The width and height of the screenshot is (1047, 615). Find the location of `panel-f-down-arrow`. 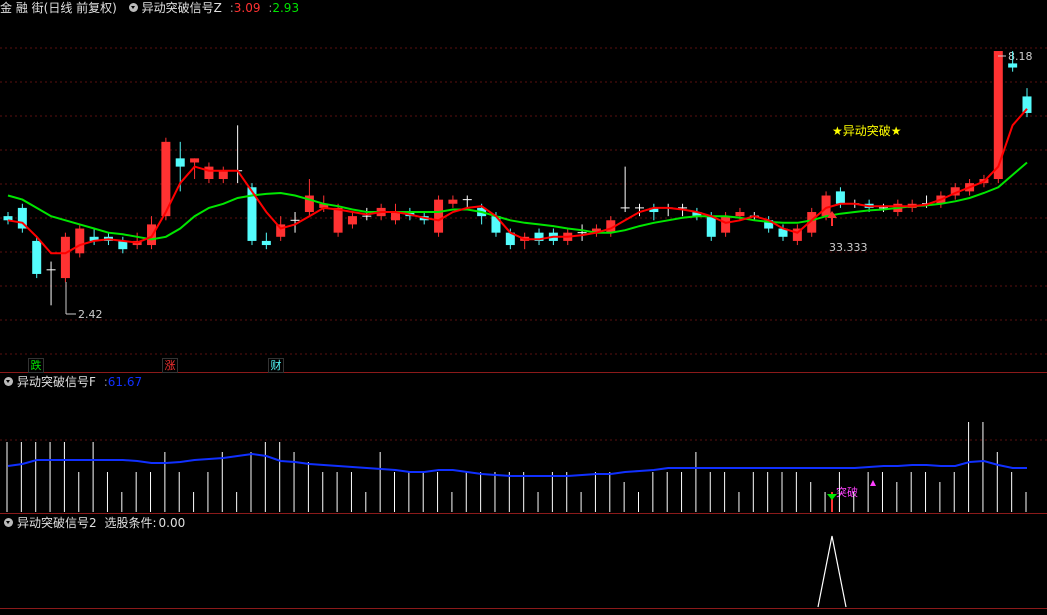

panel-f-down-arrow is located at coordinates (832, 497).